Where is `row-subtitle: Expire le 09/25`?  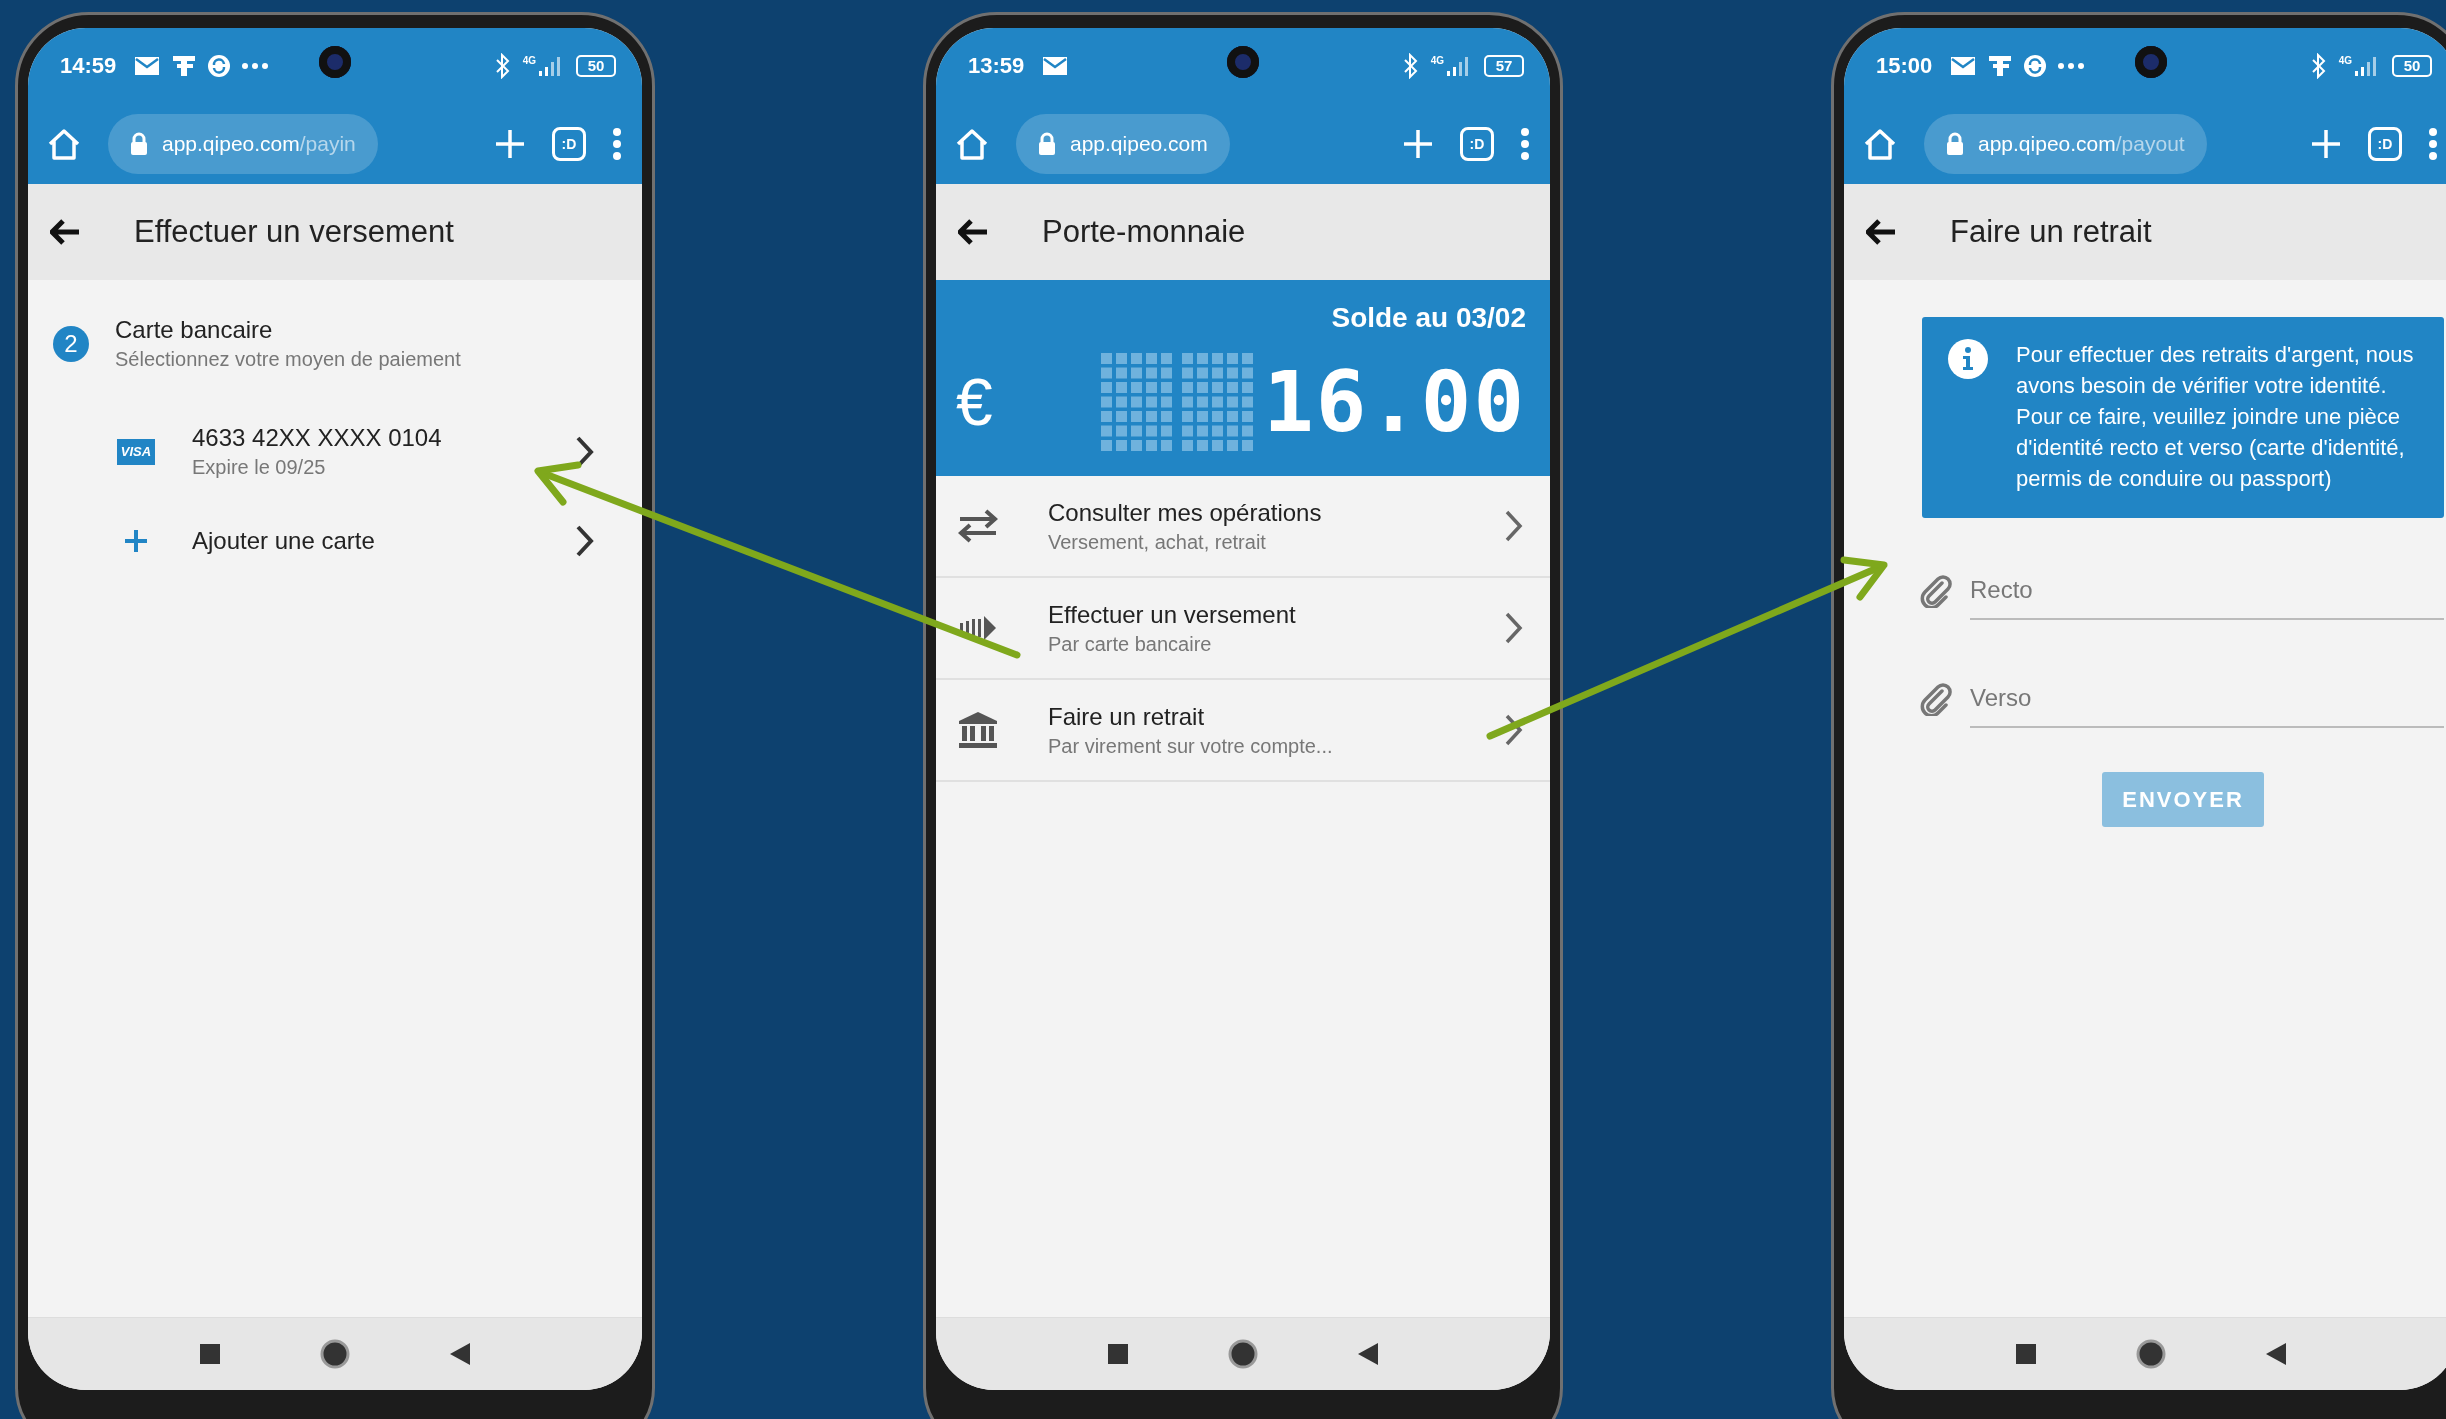 row-subtitle: Expire le 09/25 is located at coordinates (259, 467).